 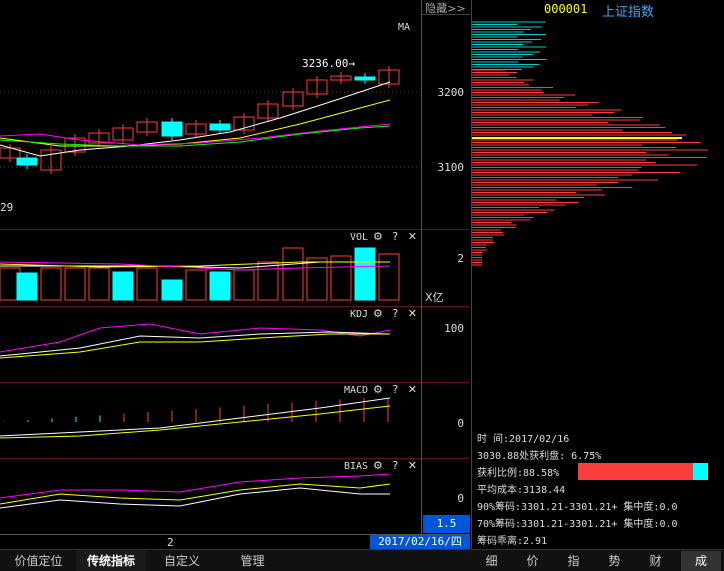 I want to click on axis-tick: 3100, so click(x=451, y=167).